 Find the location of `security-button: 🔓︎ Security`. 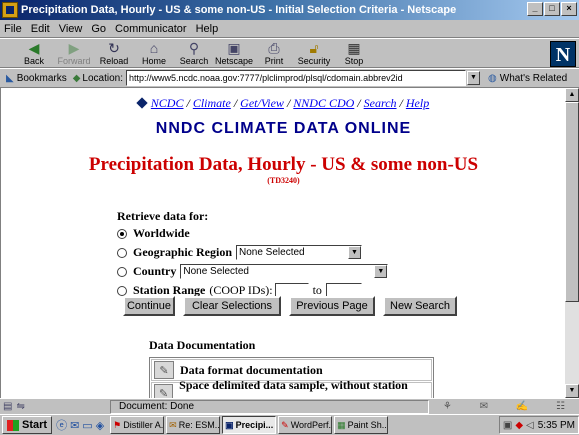

security-button: 🔓︎ Security is located at coordinates (314, 54).